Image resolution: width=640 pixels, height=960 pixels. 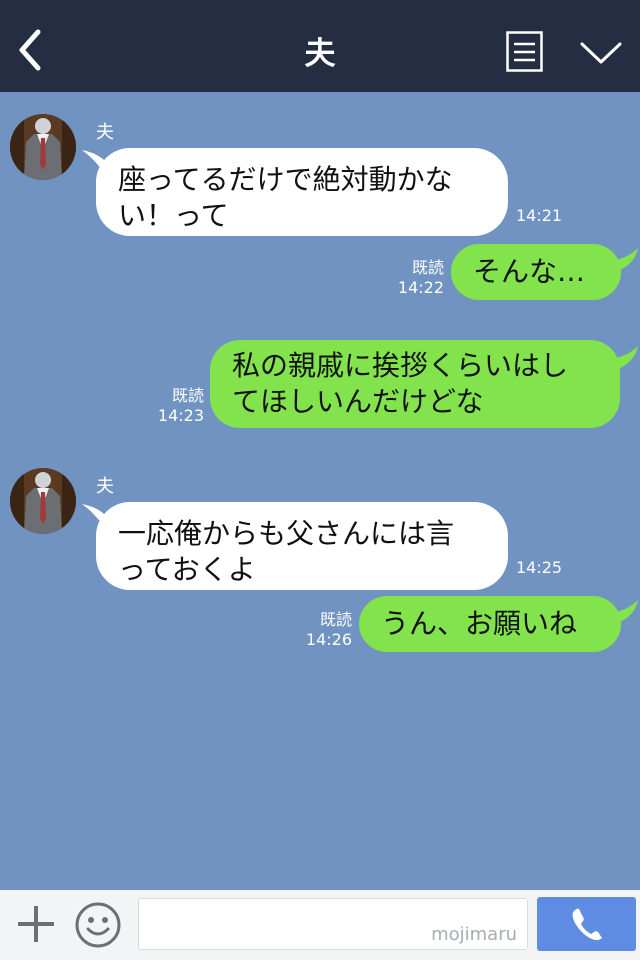 What do you see at coordinates (479, 623) in the screenshot?
I see `message-line: うん、お願いね` at bounding box center [479, 623].